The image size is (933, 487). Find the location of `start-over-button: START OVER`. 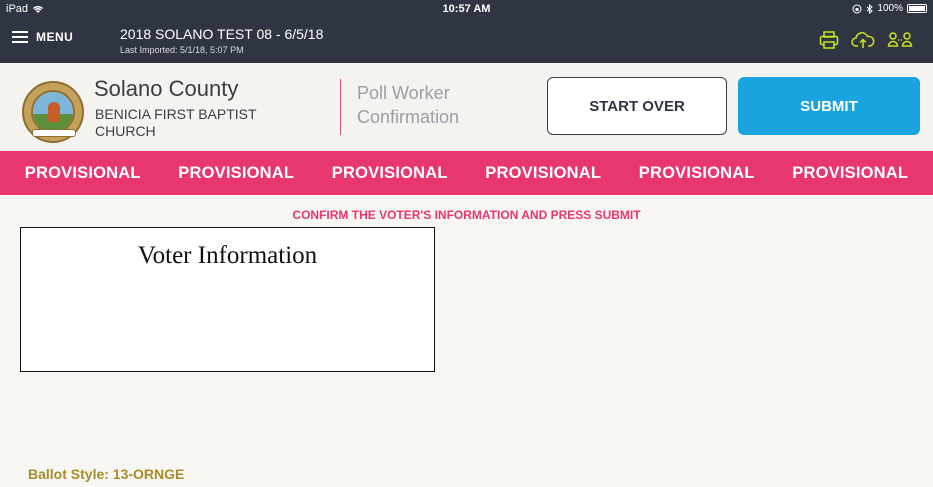

start-over-button: START OVER is located at coordinates (637, 106).